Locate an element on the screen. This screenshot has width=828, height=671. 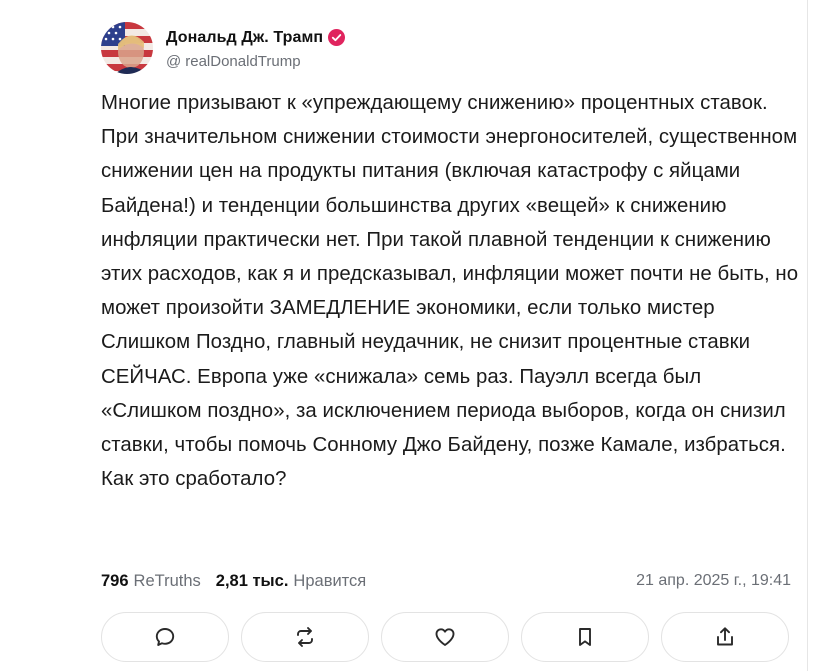
like-button is located at coordinates (445, 637).